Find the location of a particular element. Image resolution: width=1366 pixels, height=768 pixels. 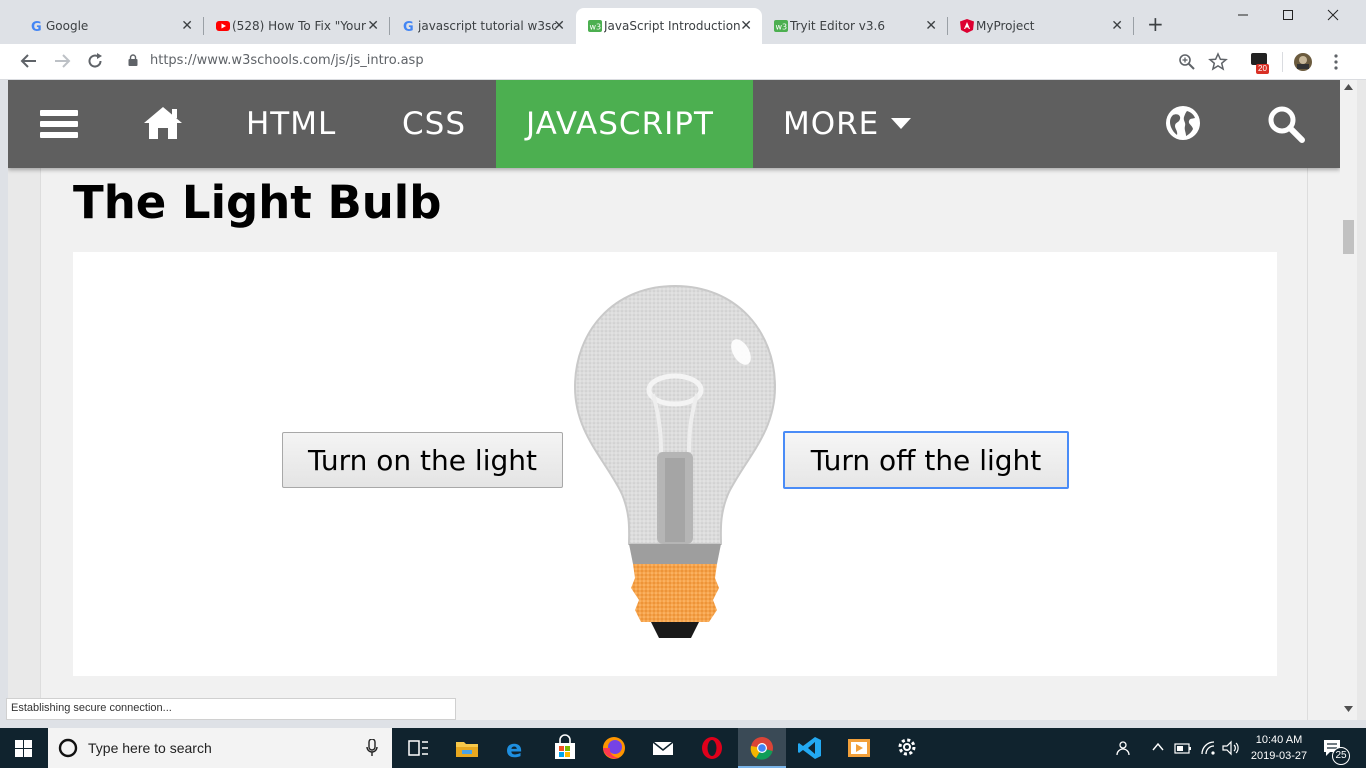

tab-javascript-introduction: w3 JavaScript Introduction ✕ is located at coordinates (669, 26).